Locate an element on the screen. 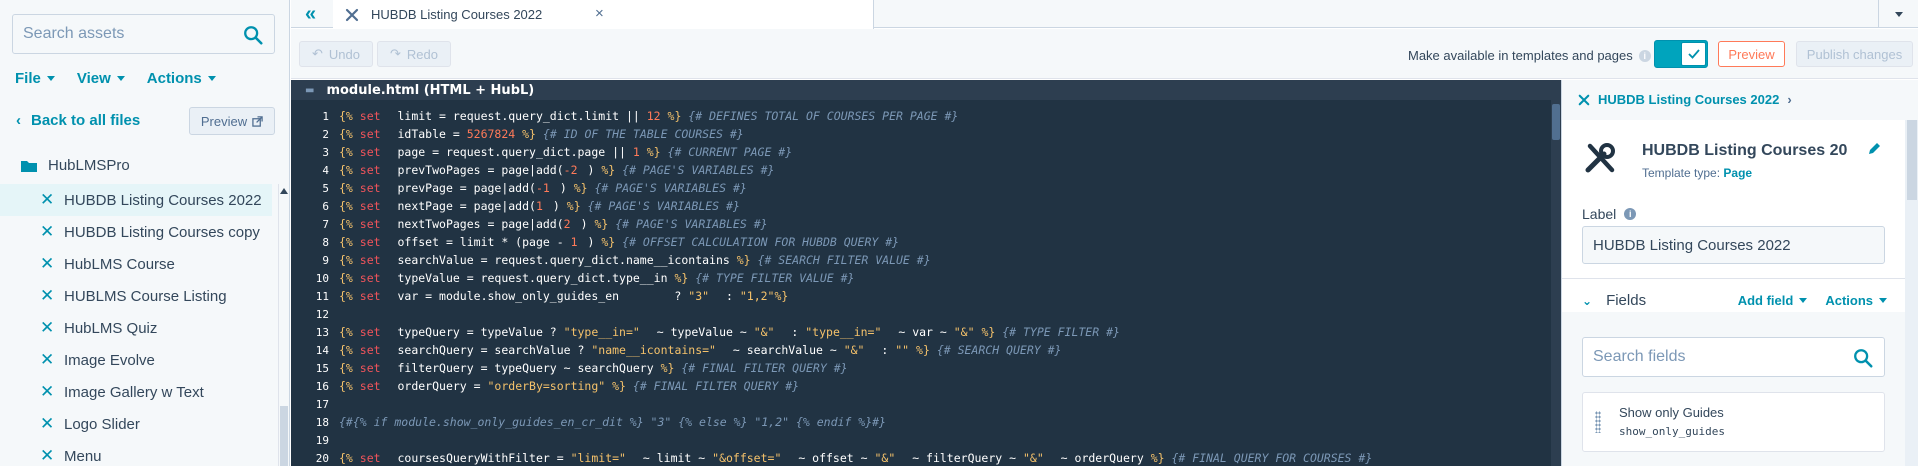 This screenshot has width=1918, height=466. redo-label: Redo is located at coordinates (422, 54).